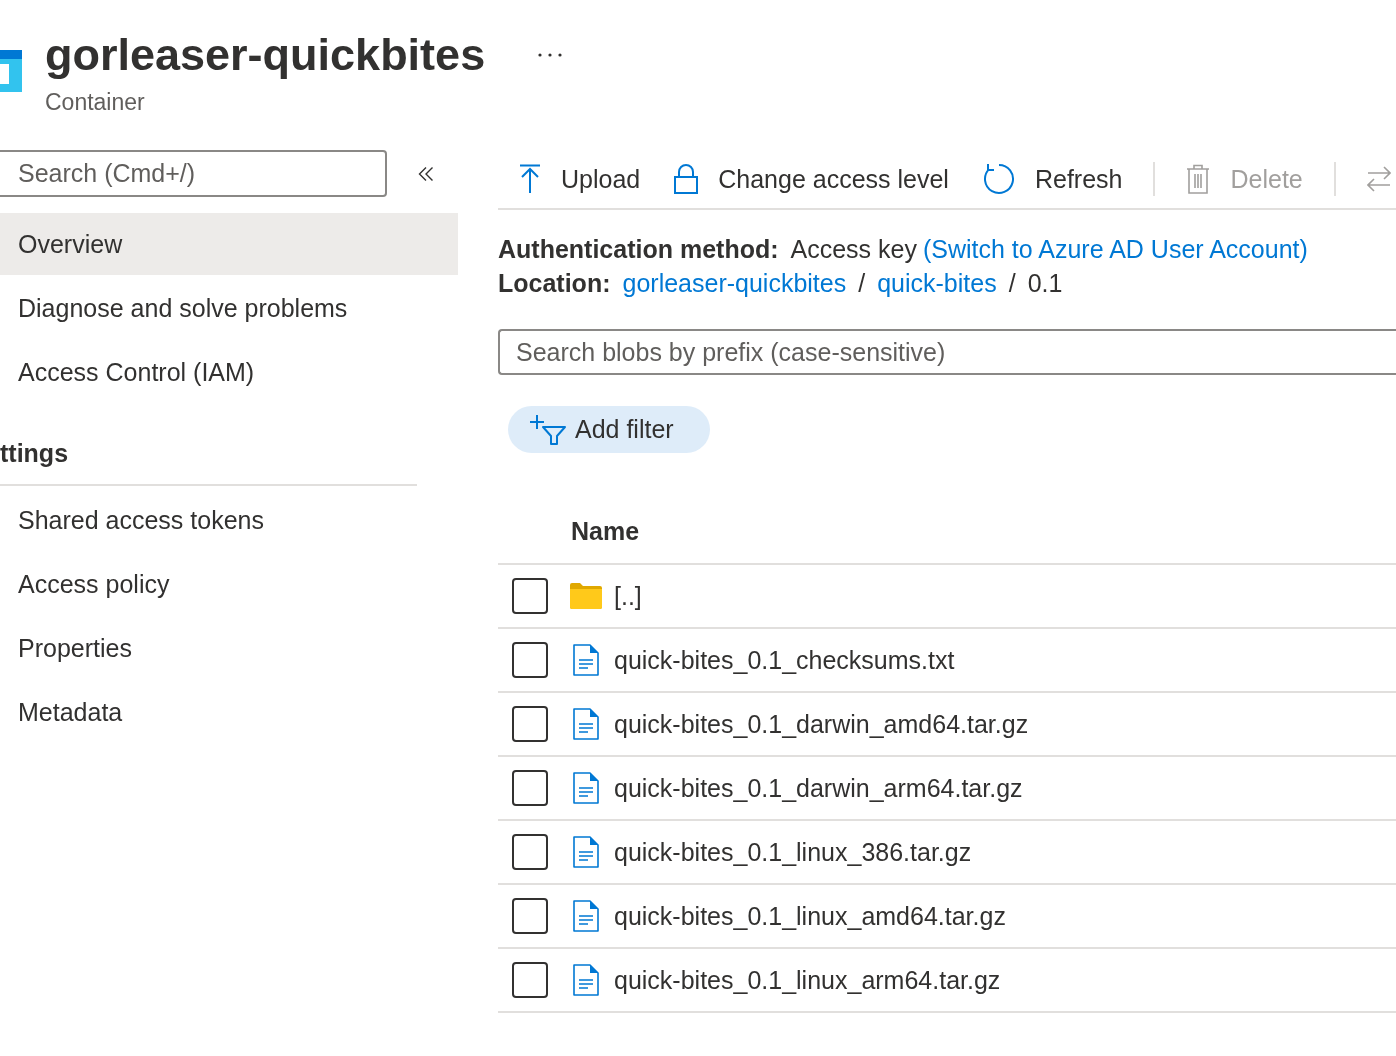 Image resolution: width=1396 pixels, height=1056 pixels. What do you see at coordinates (937, 283) in the screenshot?
I see `location-link: quick-bites` at bounding box center [937, 283].